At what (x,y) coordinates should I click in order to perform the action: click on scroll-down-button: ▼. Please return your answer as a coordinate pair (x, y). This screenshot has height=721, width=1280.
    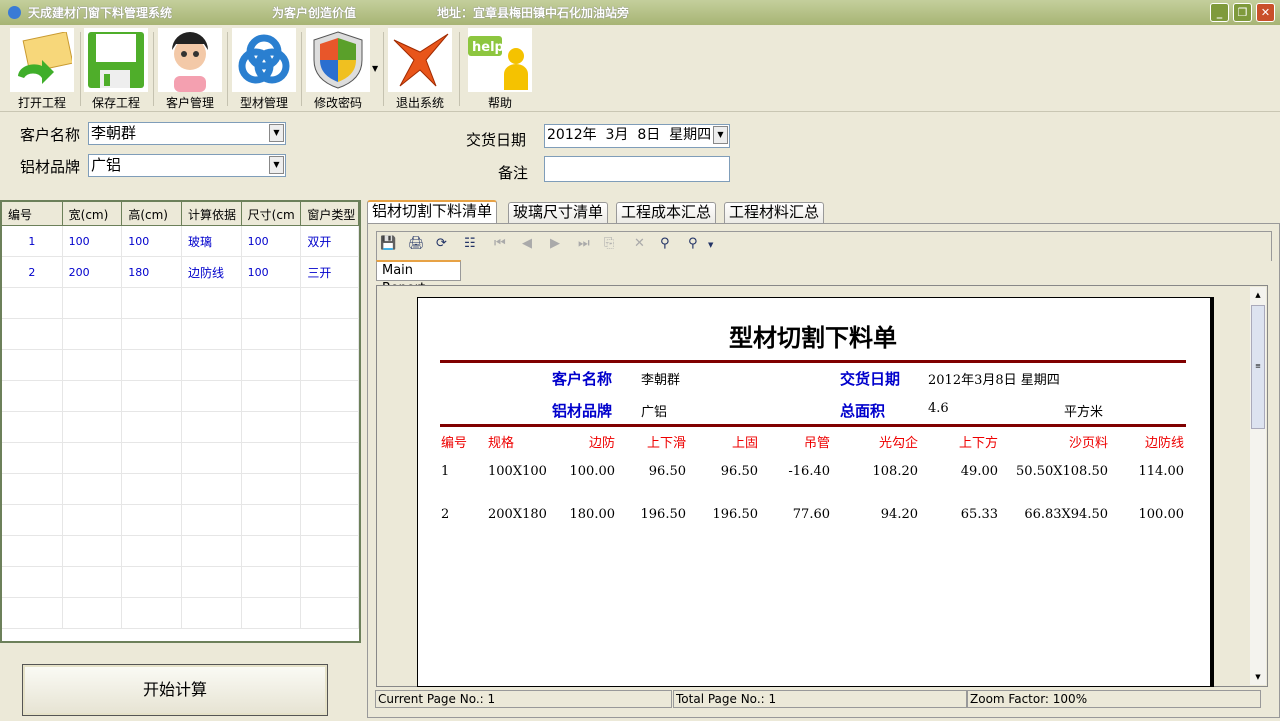
    Looking at the image, I should click on (1258, 677).